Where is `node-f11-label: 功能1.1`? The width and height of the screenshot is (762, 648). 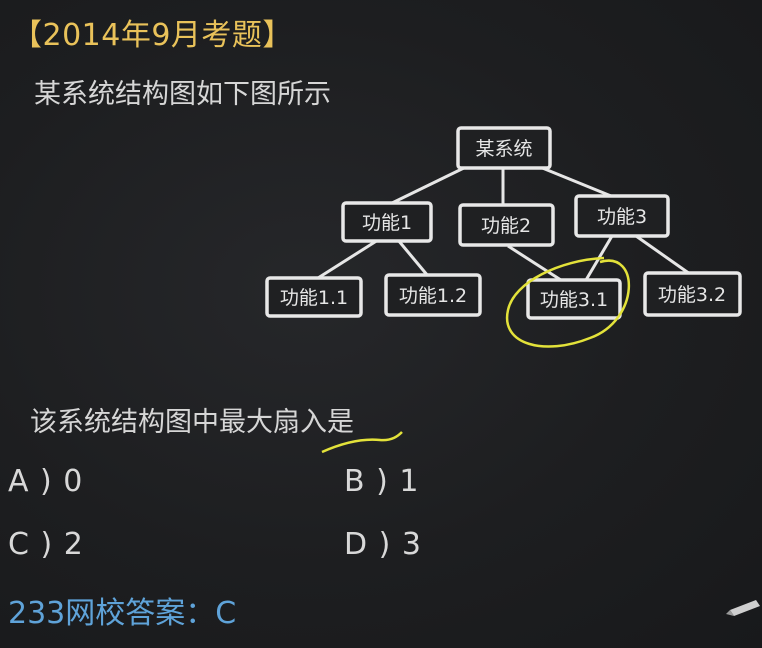 node-f11-label: 功能1.1 is located at coordinates (314, 298).